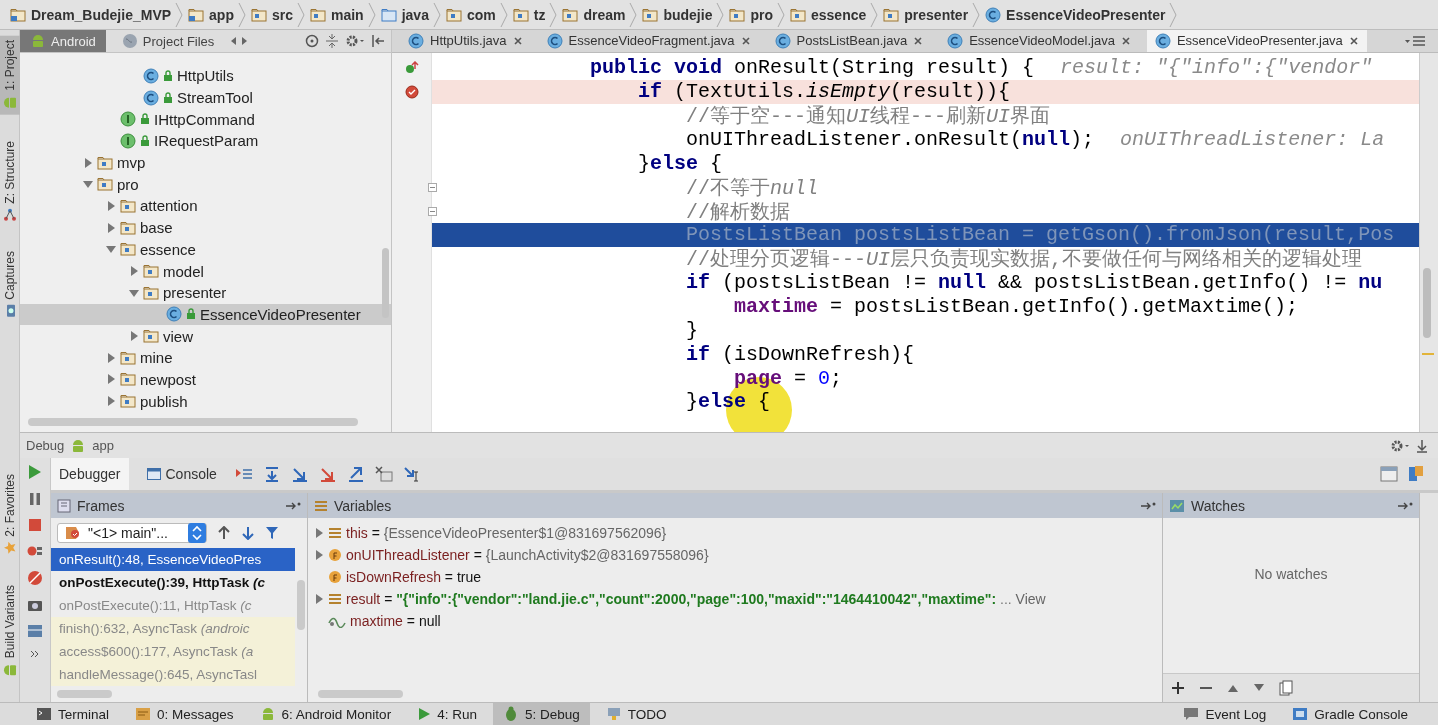  I want to click on debugger-tab: Debugger, so click(90, 474).